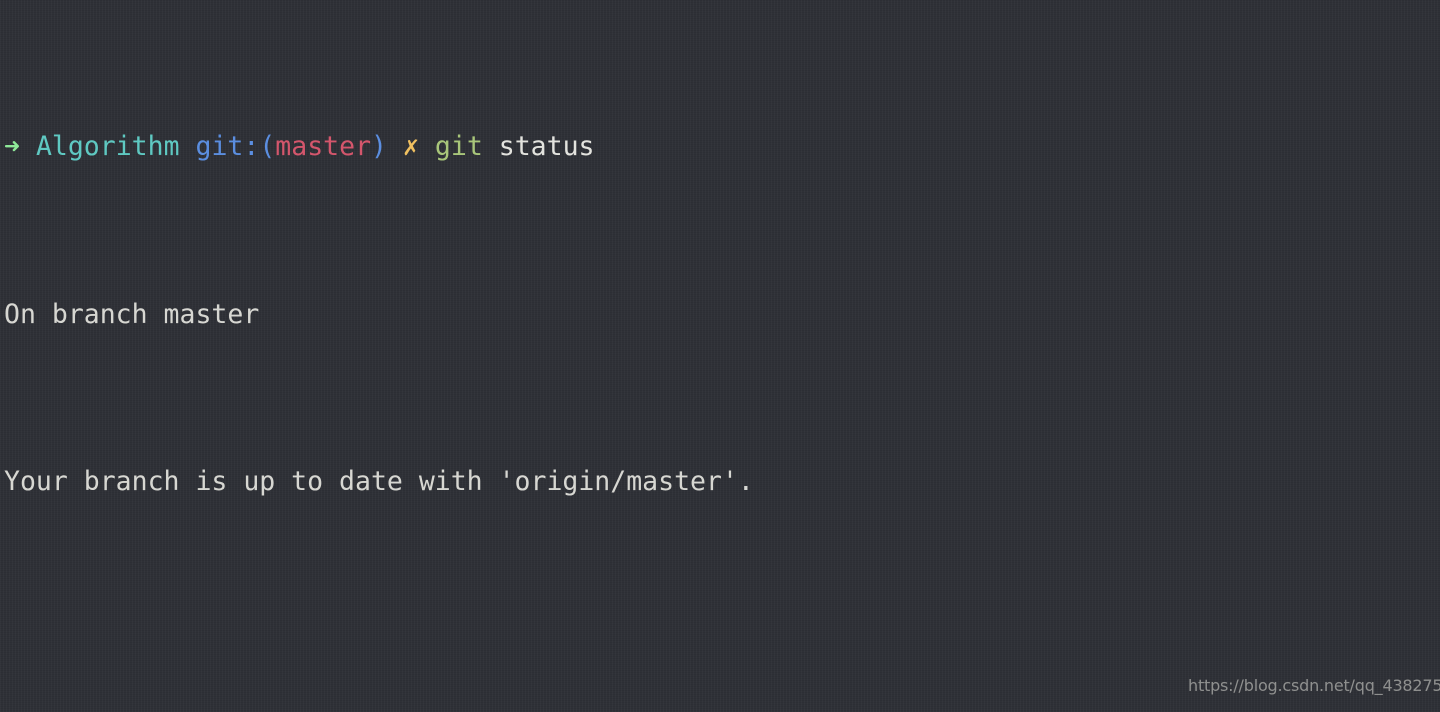 This screenshot has width=1440, height=712. Describe the element at coordinates (458, 147) in the screenshot. I see `command-name: git` at that location.